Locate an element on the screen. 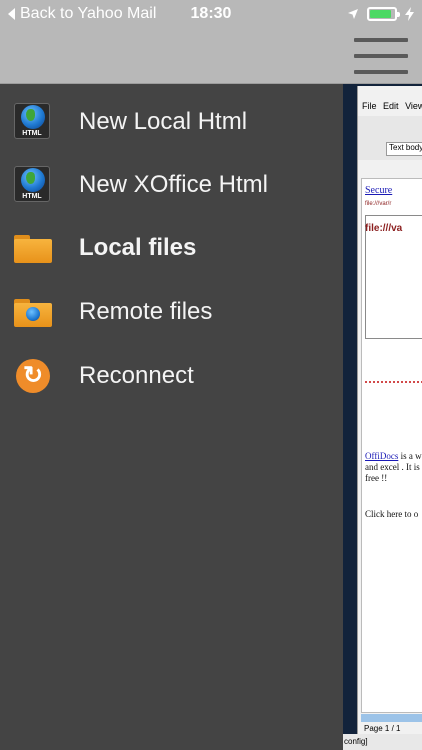  menu-item-reconnect: ↻ Reconnect is located at coordinates (171, 376).